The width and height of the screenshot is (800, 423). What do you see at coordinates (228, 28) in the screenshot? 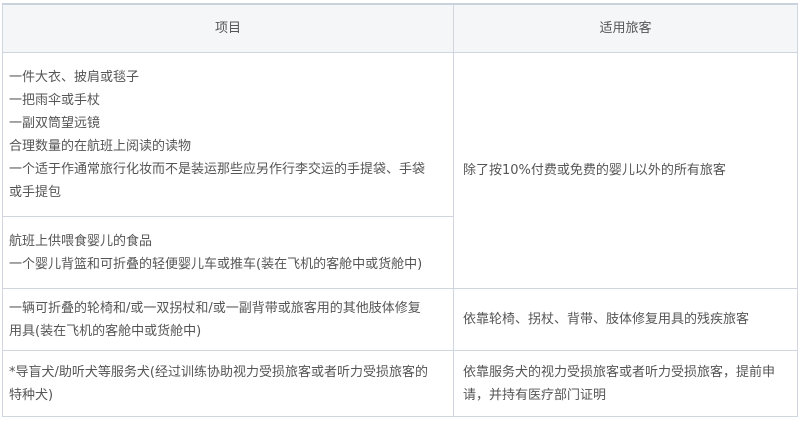
I see `header-item: 项目` at bounding box center [228, 28].